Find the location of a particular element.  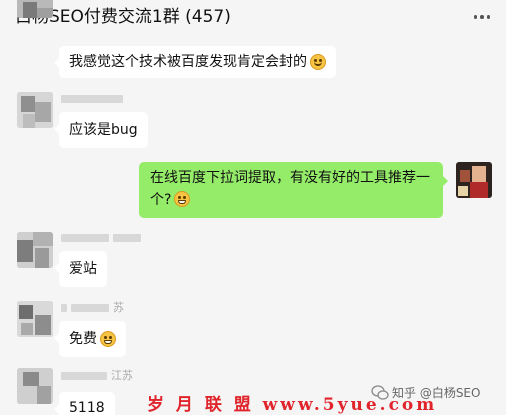

smile-emoji-icon is located at coordinates (318, 62).